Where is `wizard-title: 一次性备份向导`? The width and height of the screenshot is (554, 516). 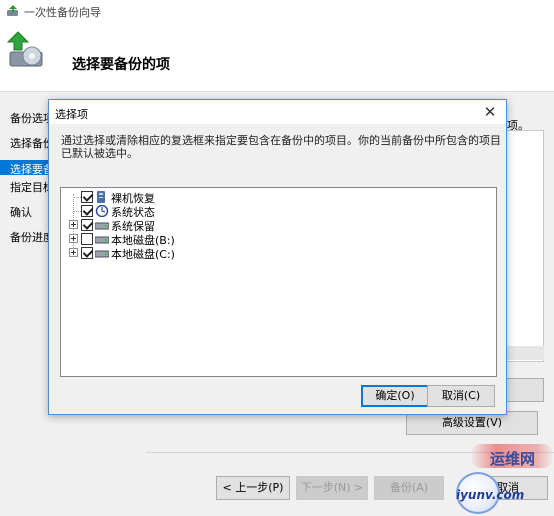
wizard-title: 一次性备份向导 is located at coordinates (62, 12).